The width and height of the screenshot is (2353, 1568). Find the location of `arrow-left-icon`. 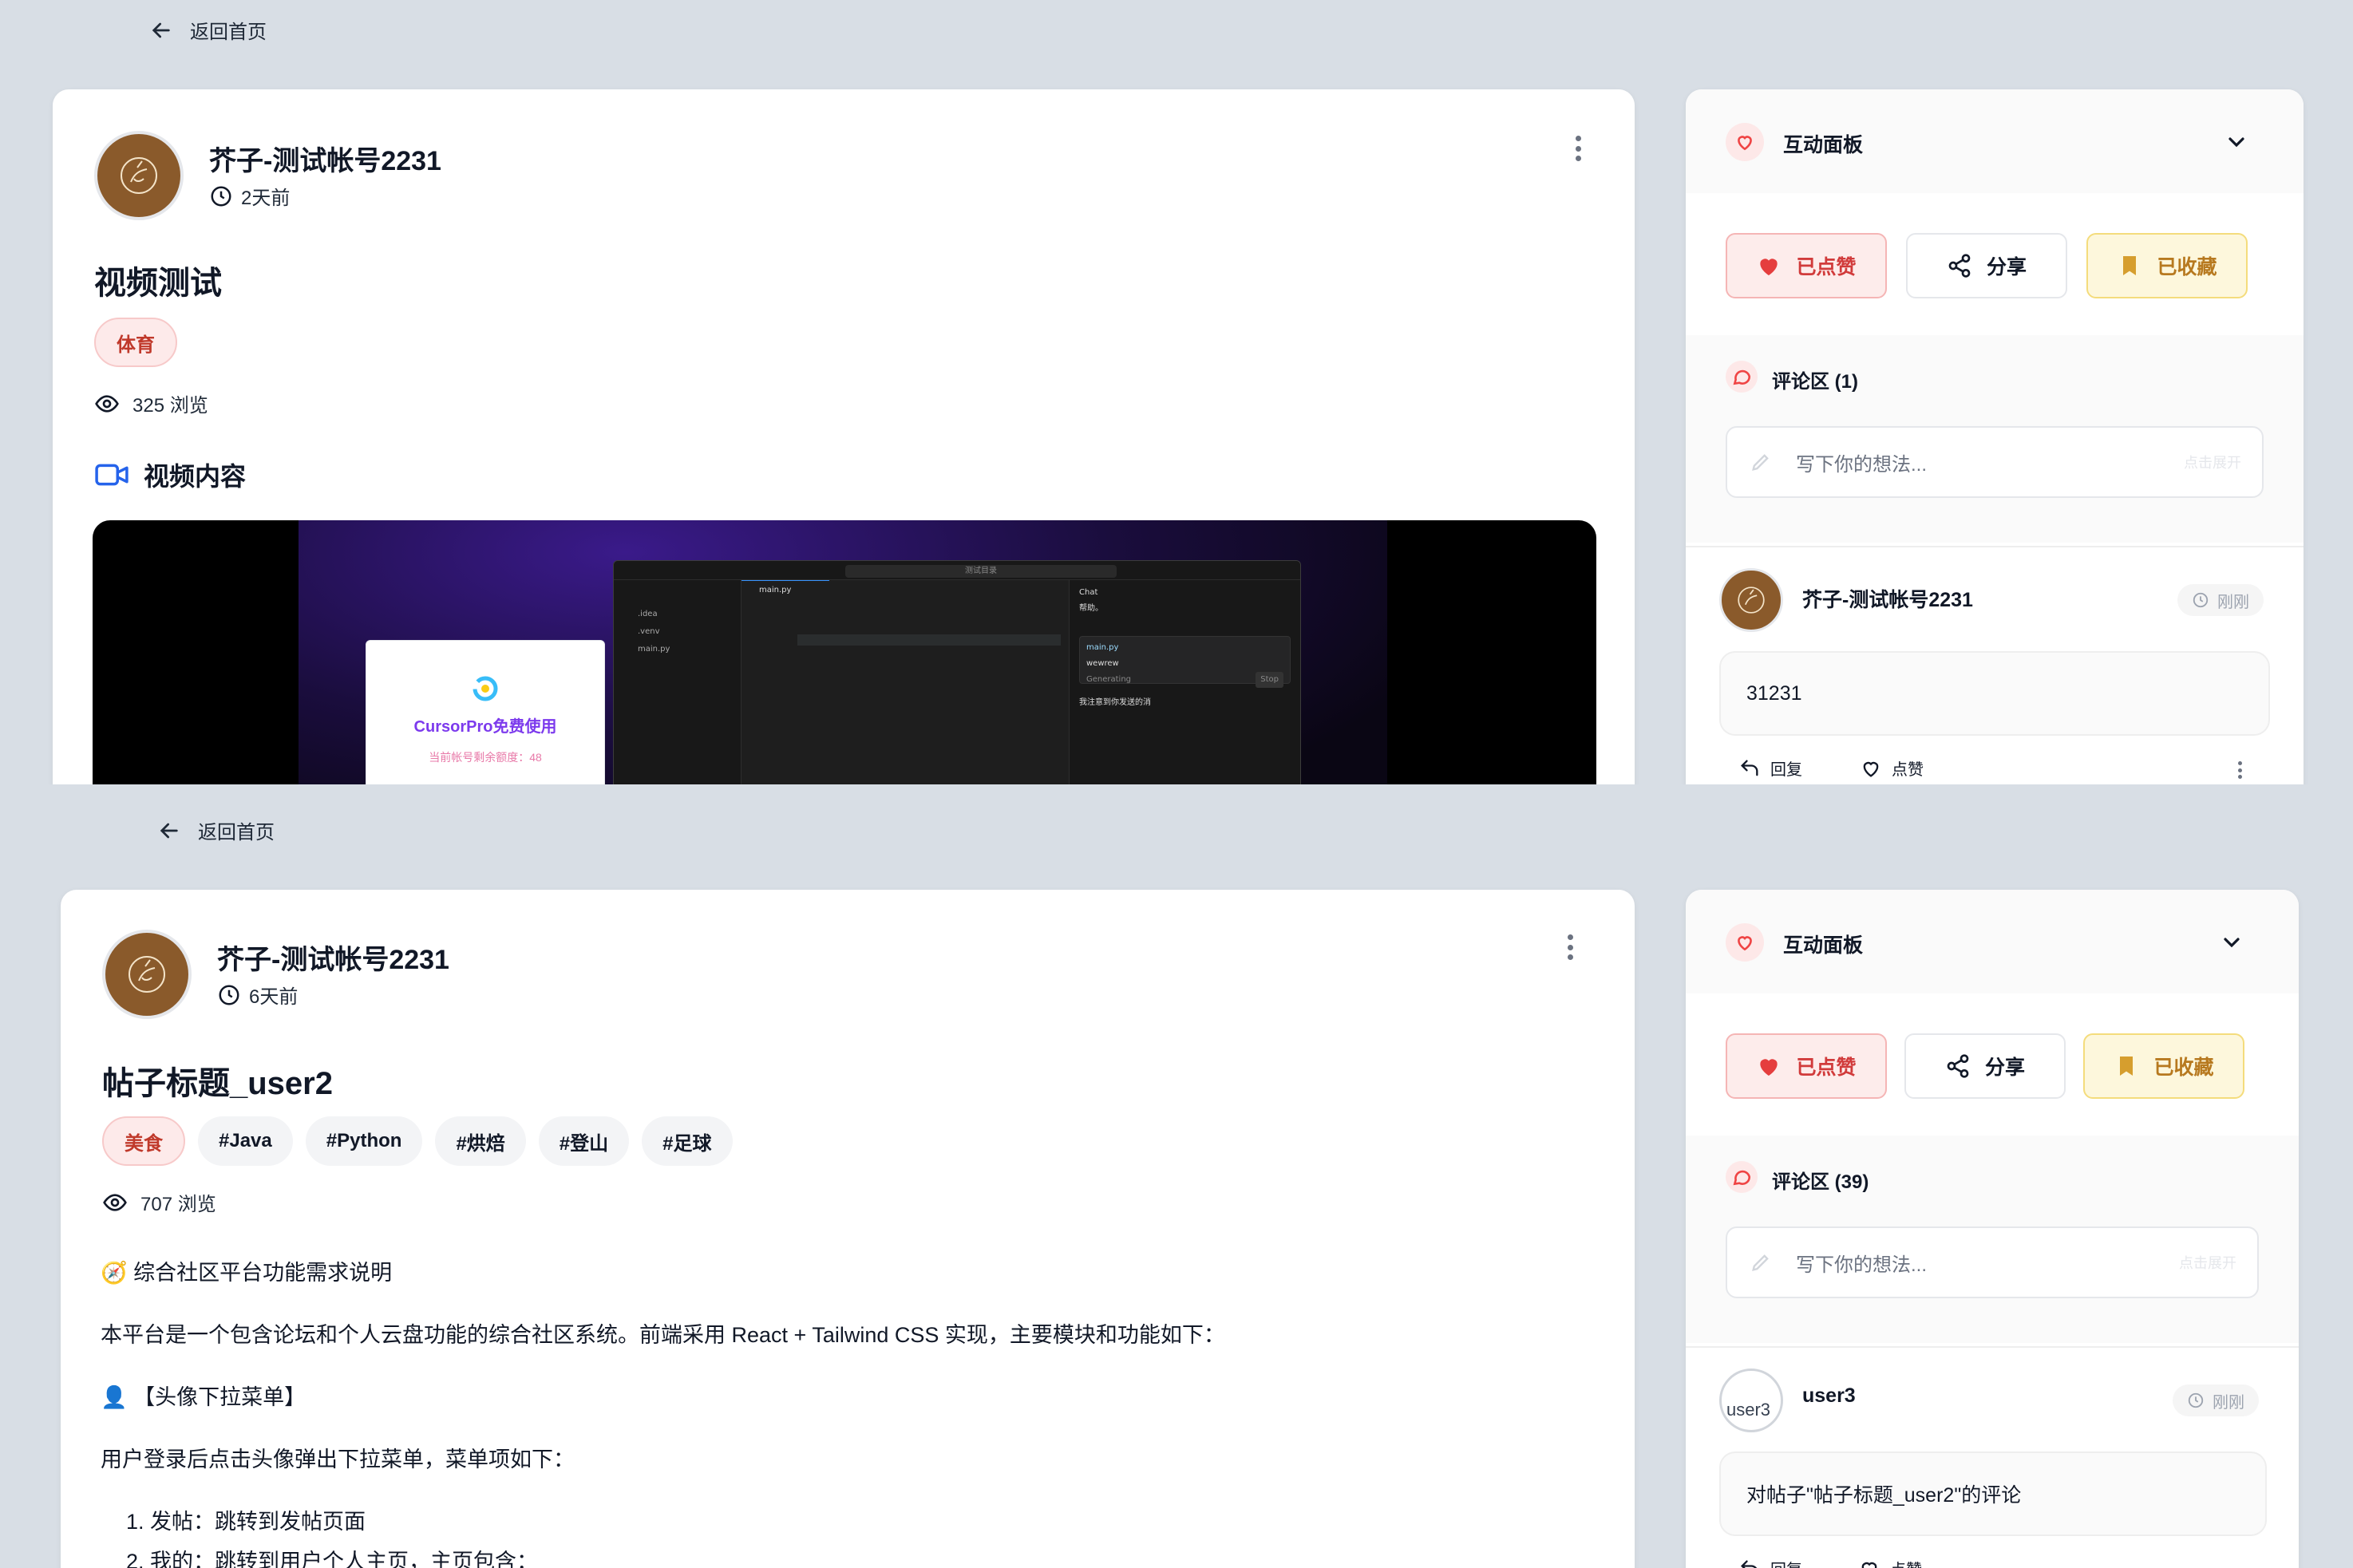

arrow-left-icon is located at coordinates (169, 830).